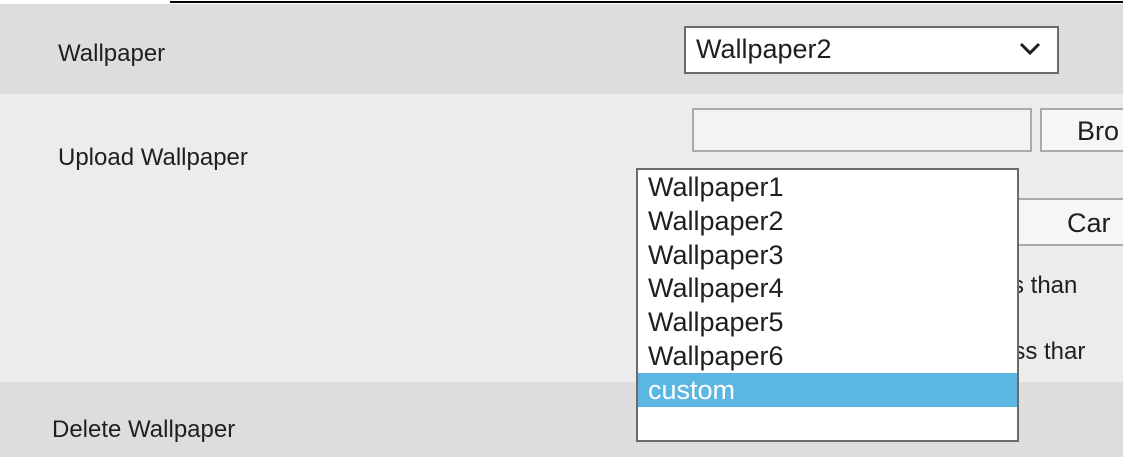 This screenshot has width=1123, height=457. What do you see at coordinates (144, 429) in the screenshot?
I see `delete-wallpaper-label: Delete Wallpaper` at bounding box center [144, 429].